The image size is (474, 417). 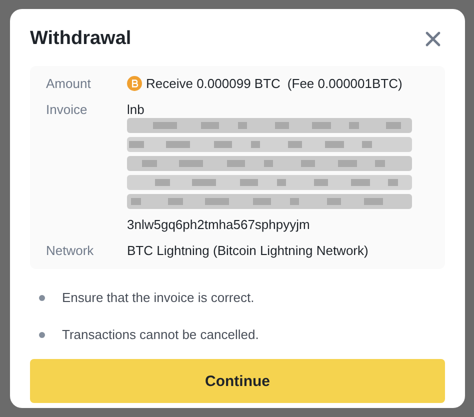 I want to click on amount-text: Receive 0.000099 BTC, so click(x=213, y=83).